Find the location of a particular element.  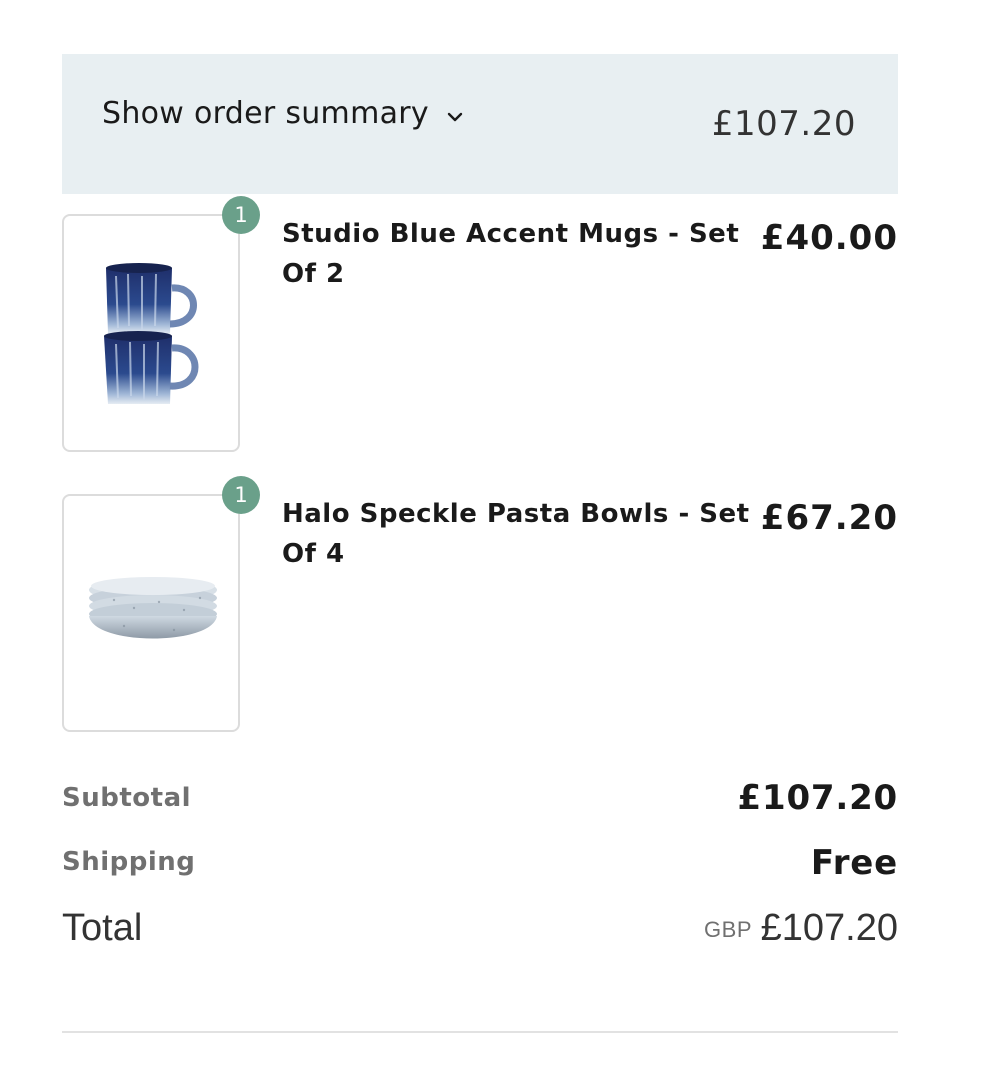

show-order-summary-button: Show order summary is located at coordinates (284, 113).